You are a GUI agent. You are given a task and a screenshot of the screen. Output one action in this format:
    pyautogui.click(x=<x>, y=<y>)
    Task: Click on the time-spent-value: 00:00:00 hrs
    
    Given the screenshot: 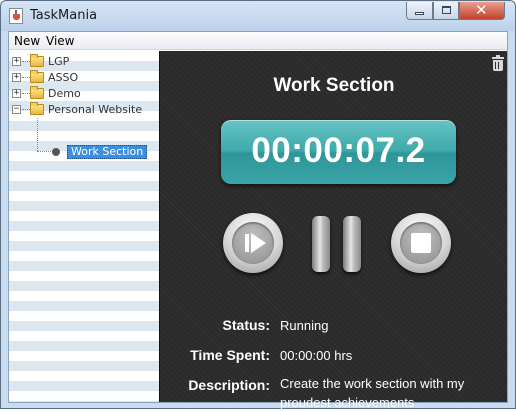 What is the action you would take?
    pyautogui.click(x=316, y=355)
    